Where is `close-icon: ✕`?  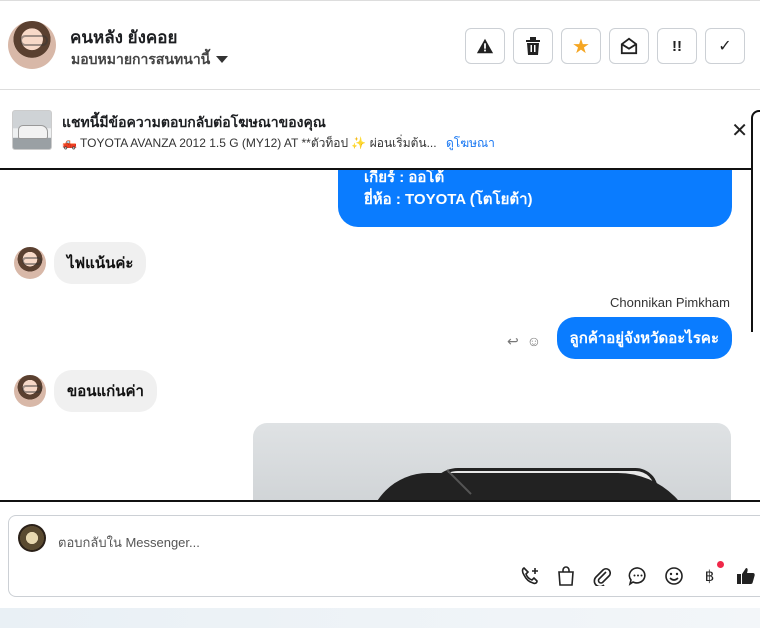 close-icon: ✕ is located at coordinates (739, 130).